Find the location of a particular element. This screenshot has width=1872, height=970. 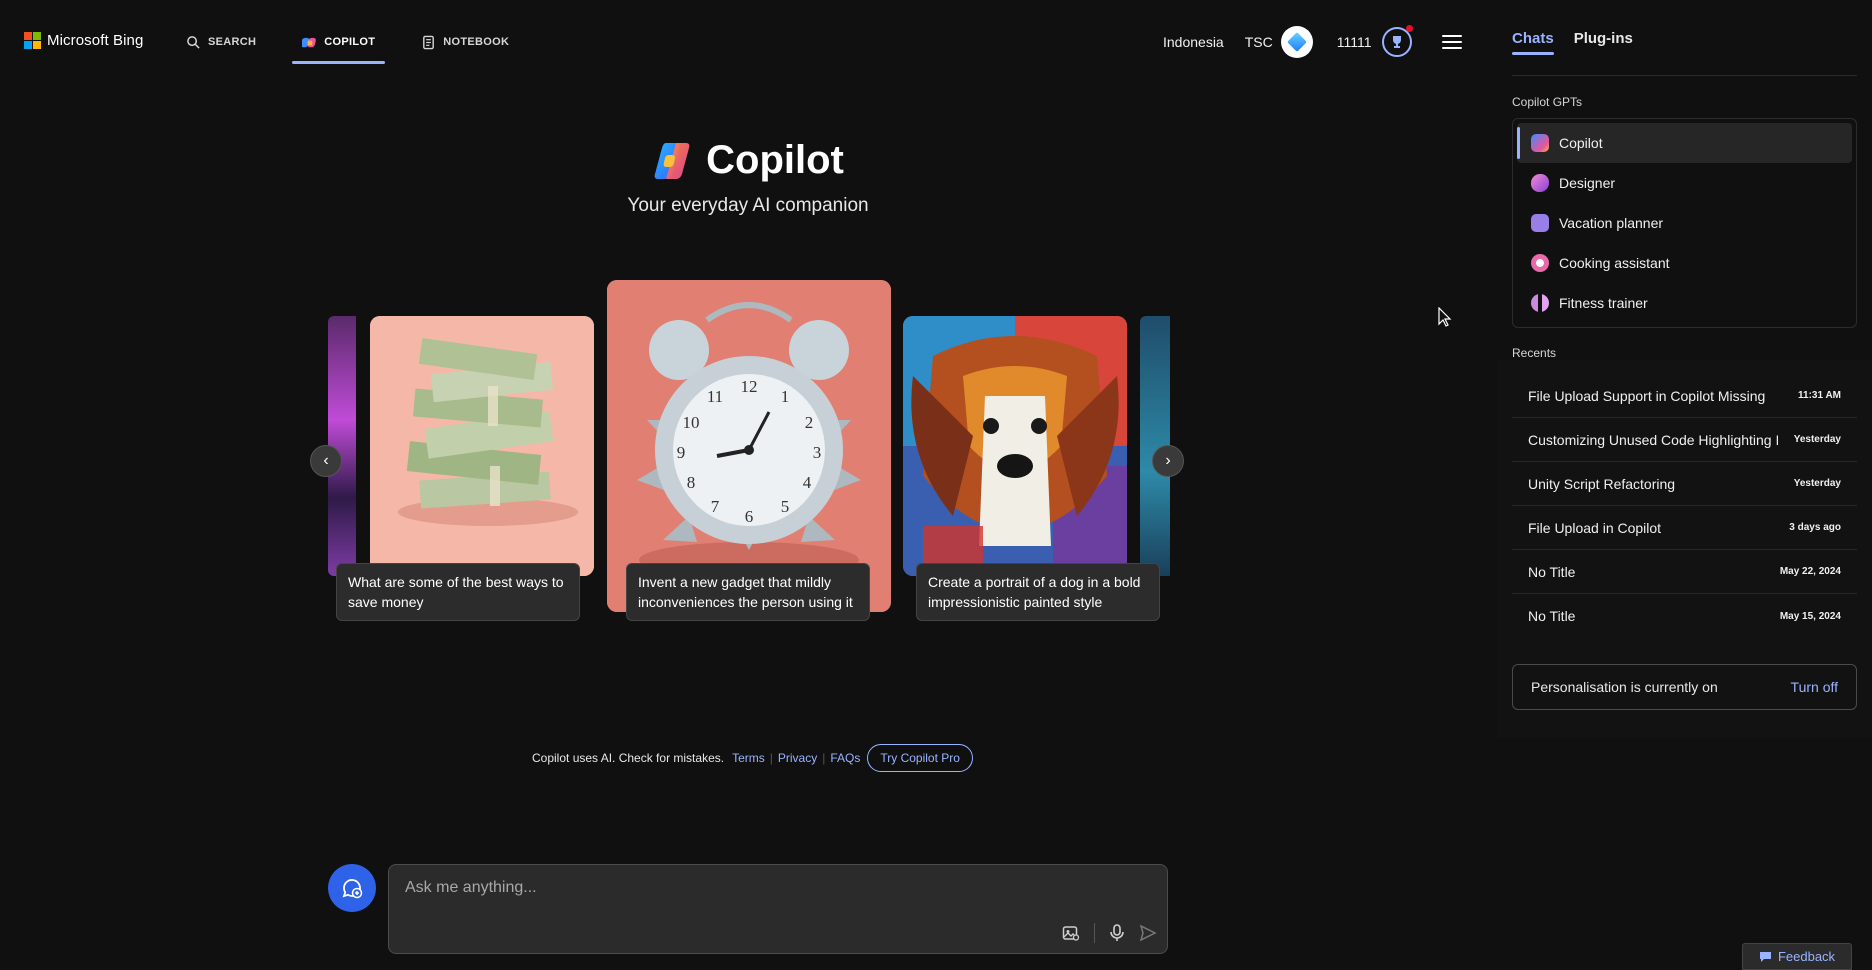

region-selector: Indonesia is located at coordinates (1193, 42).